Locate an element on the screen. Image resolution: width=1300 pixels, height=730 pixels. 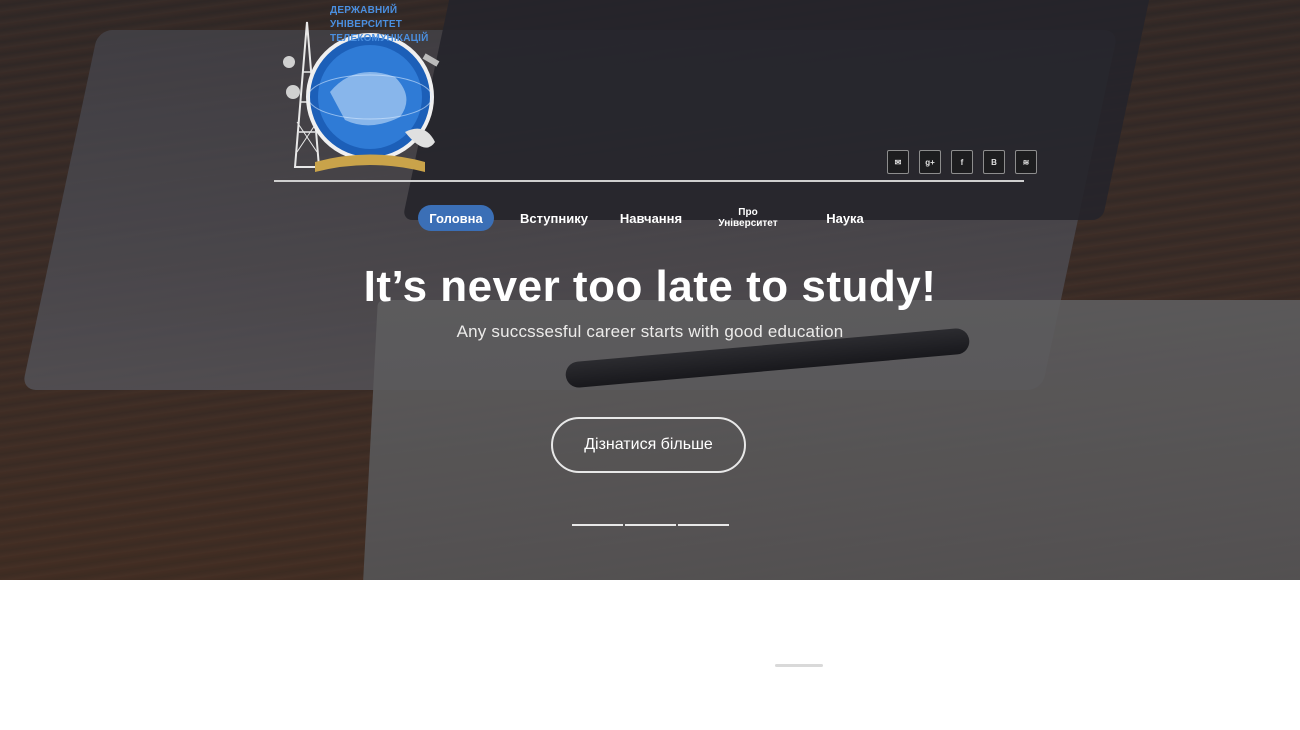
slider-indicators is located at coordinates (650, 525).